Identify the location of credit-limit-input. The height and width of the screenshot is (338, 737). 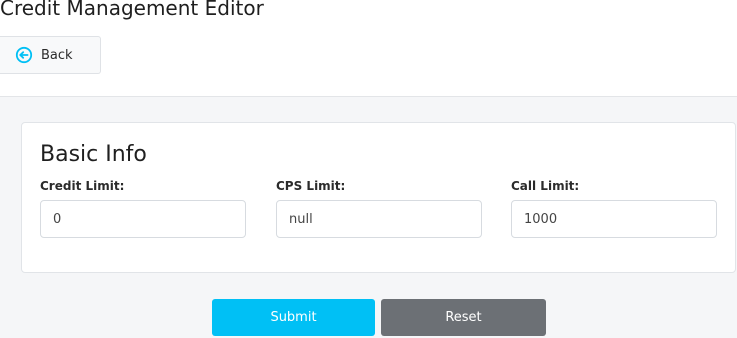
(143, 219).